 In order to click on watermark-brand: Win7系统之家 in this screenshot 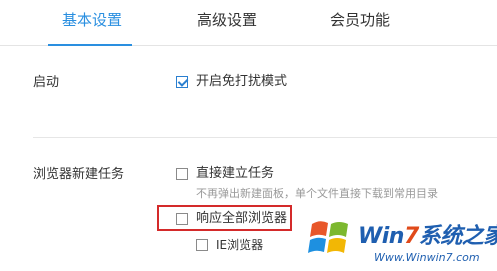, I will do `click(427, 236)`.